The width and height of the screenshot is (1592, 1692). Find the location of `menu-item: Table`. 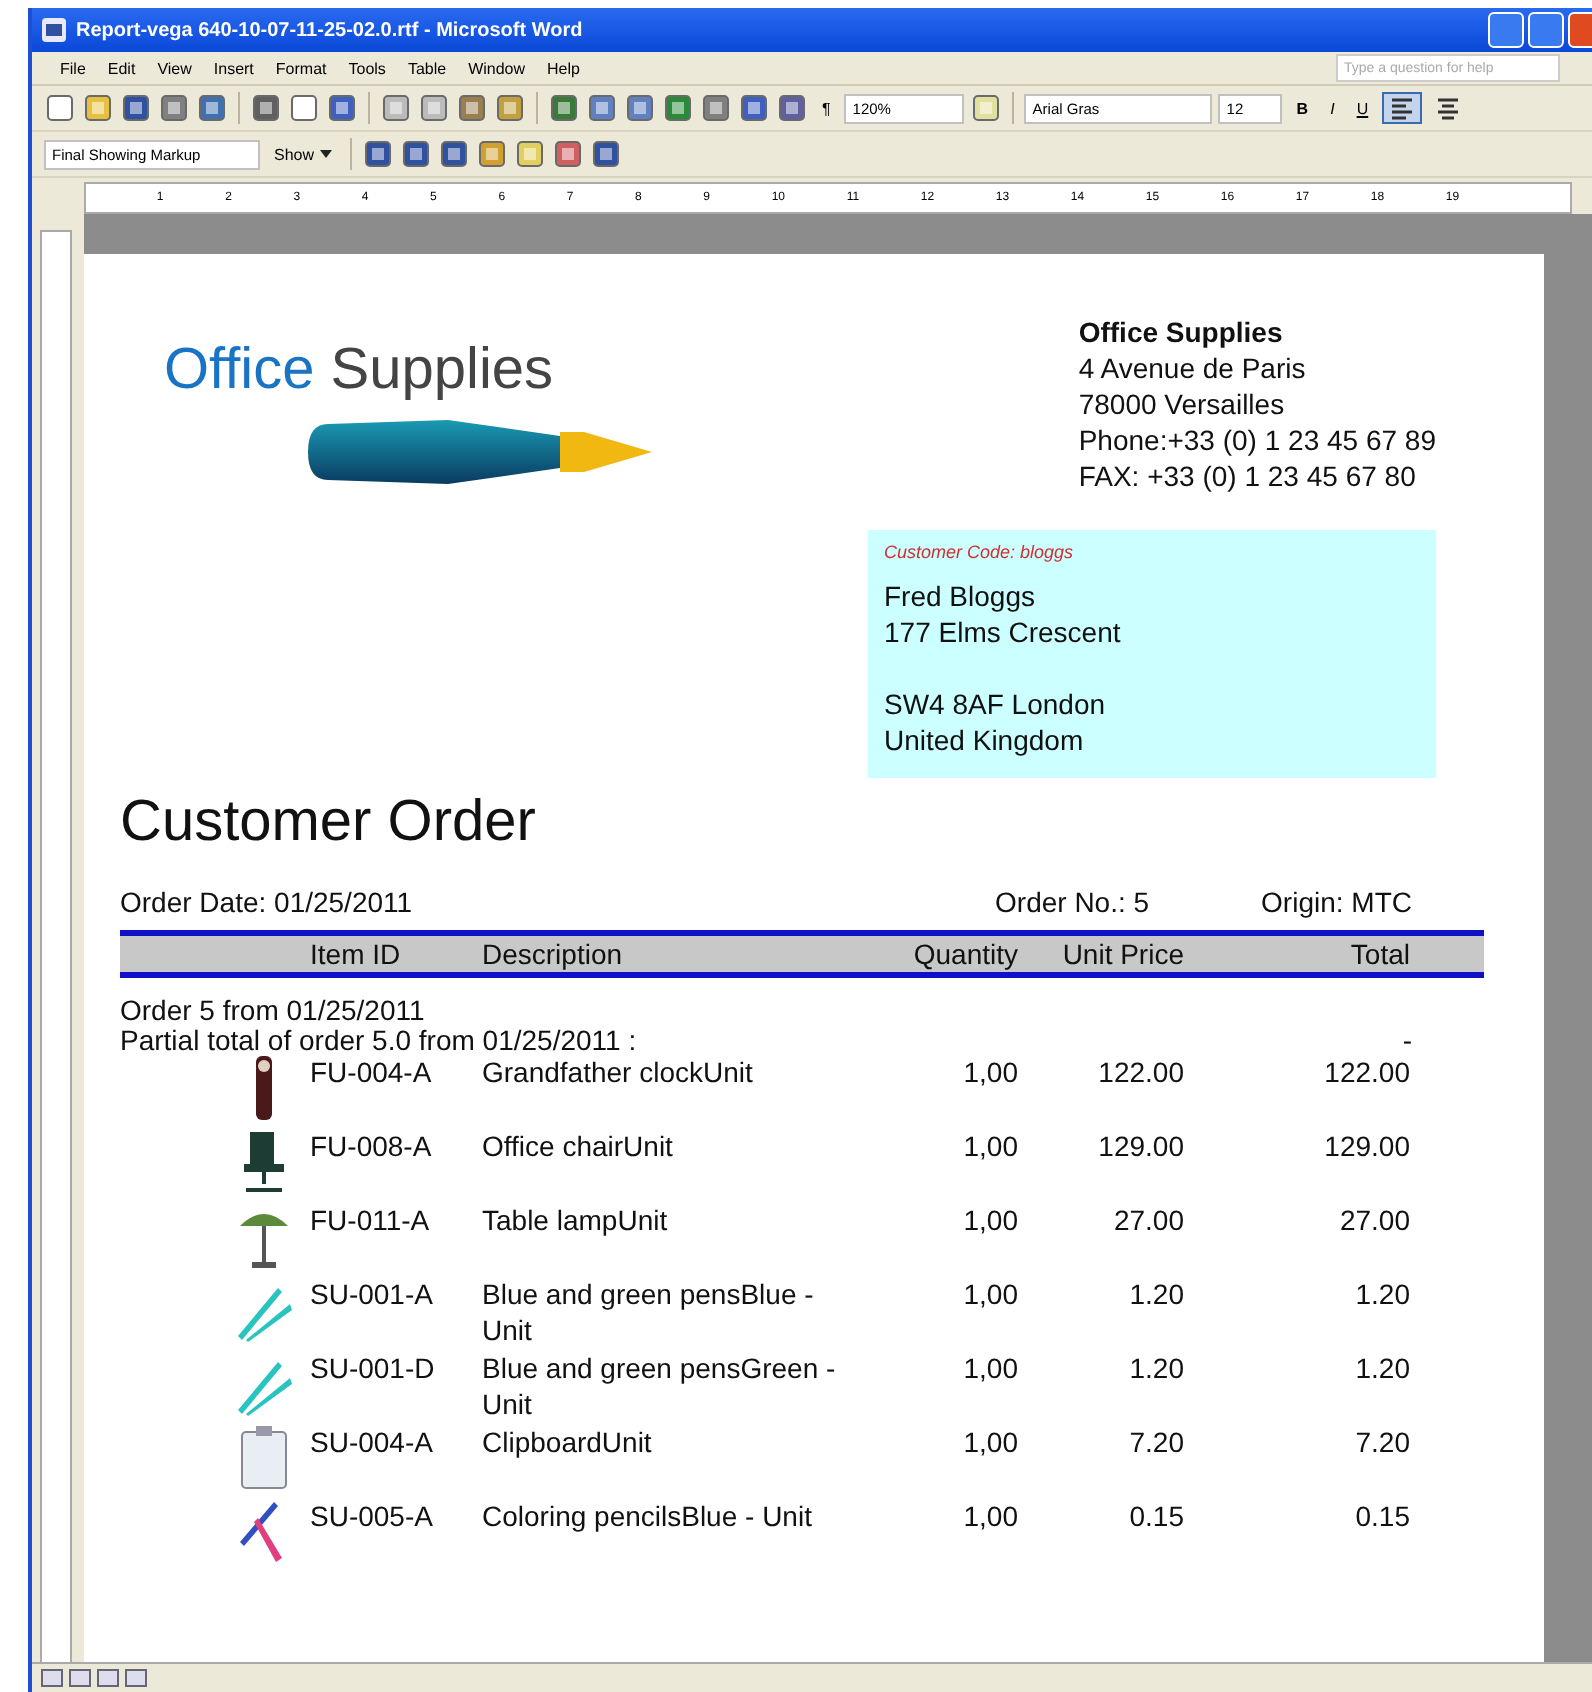

menu-item: Table is located at coordinates (427, 68).